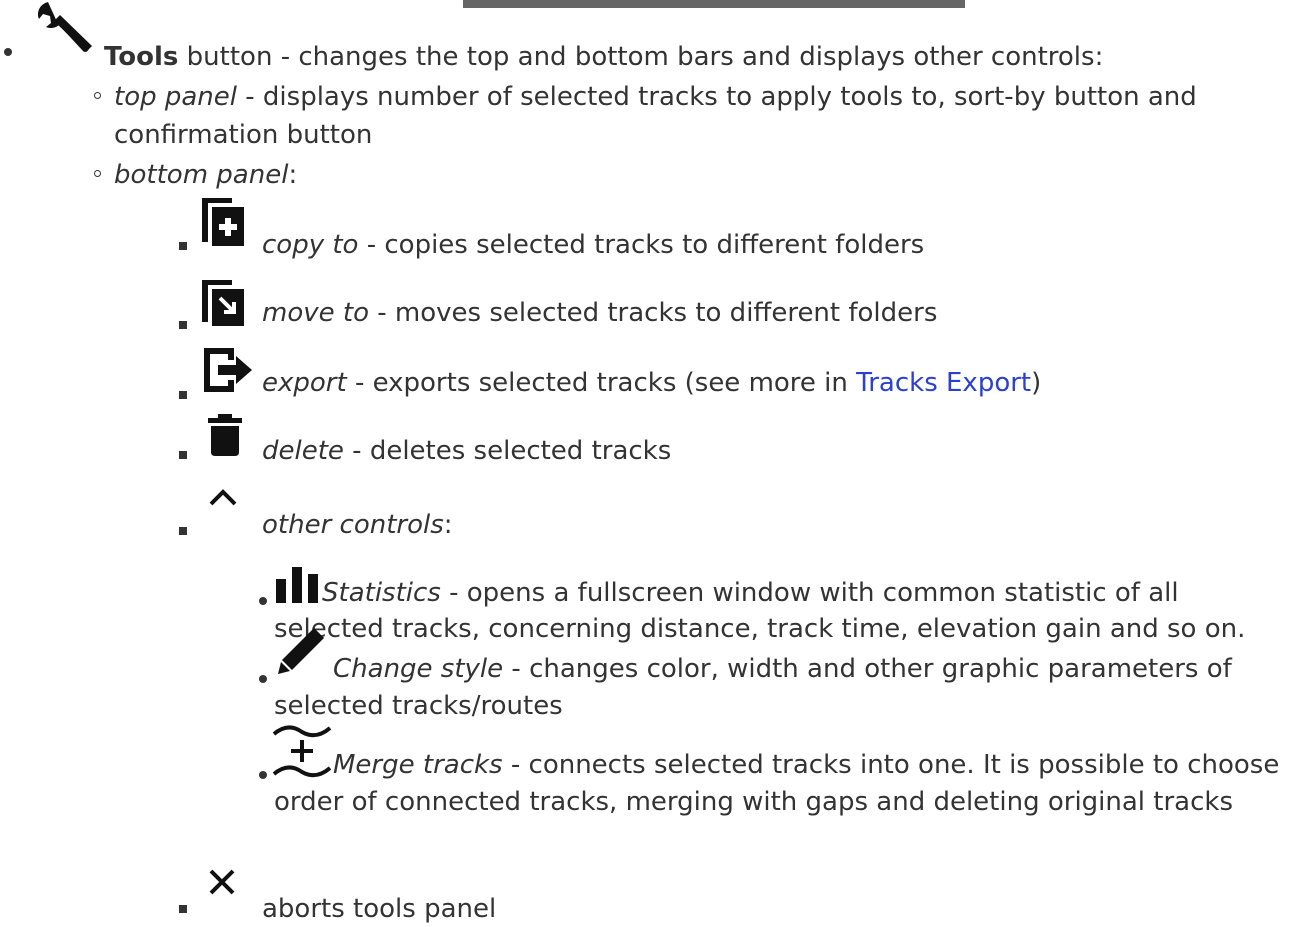 The image size is (1312, 927). I want to click on export-icon, so click(228, 370).